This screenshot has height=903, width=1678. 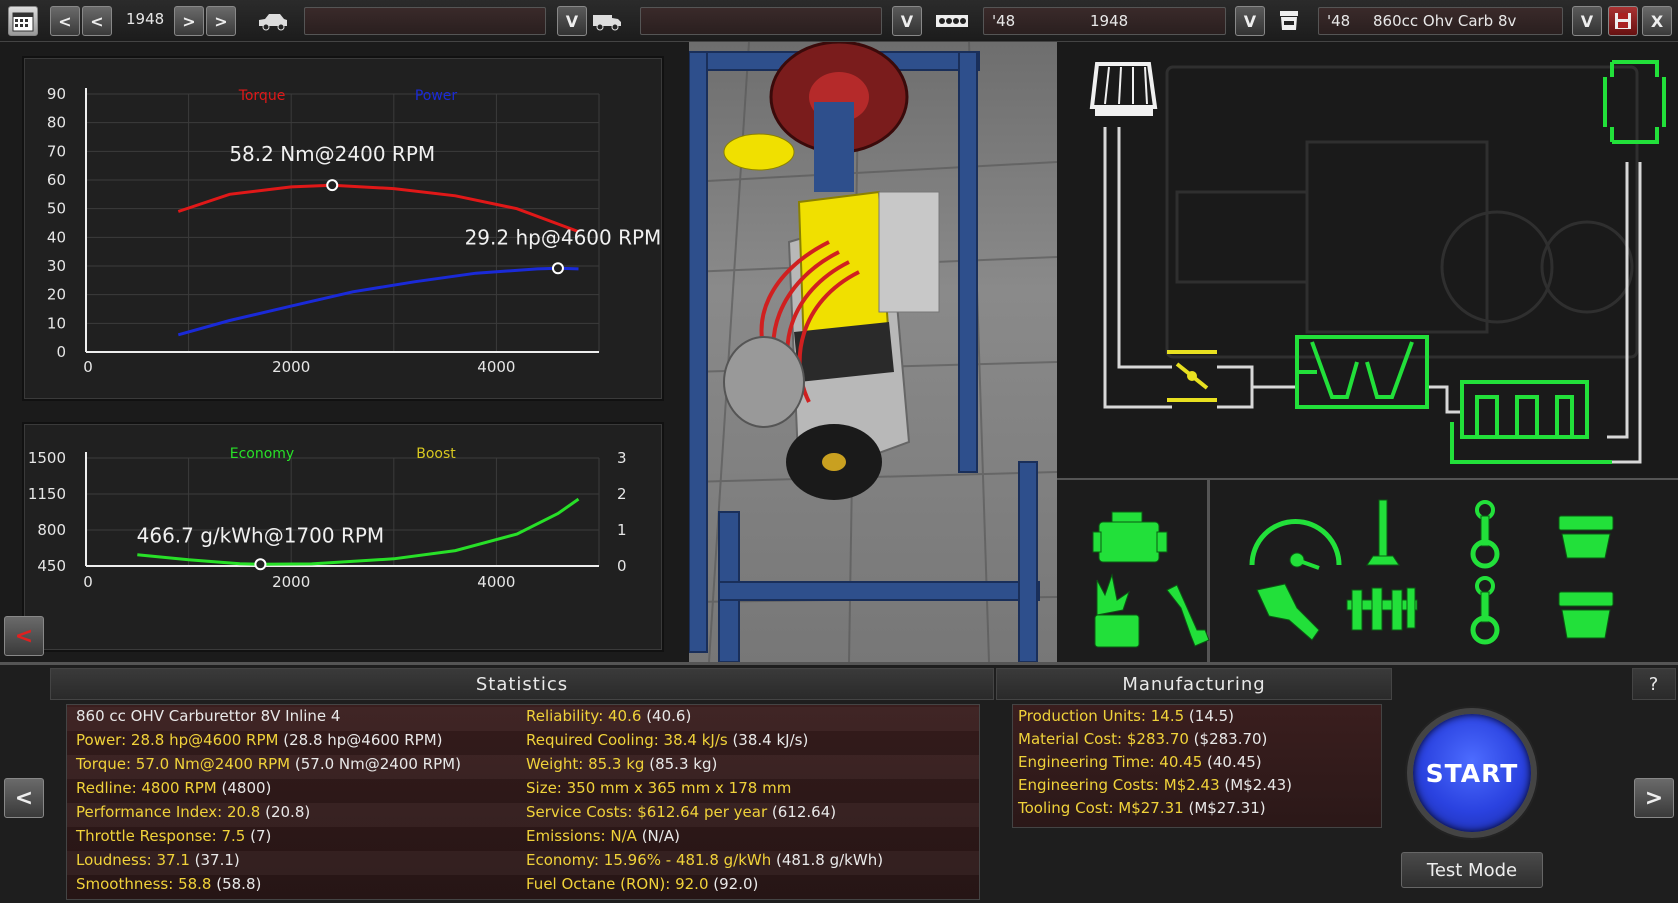 I want to click on engine-family-field: '48 1948, so click(x=1104, y=21).